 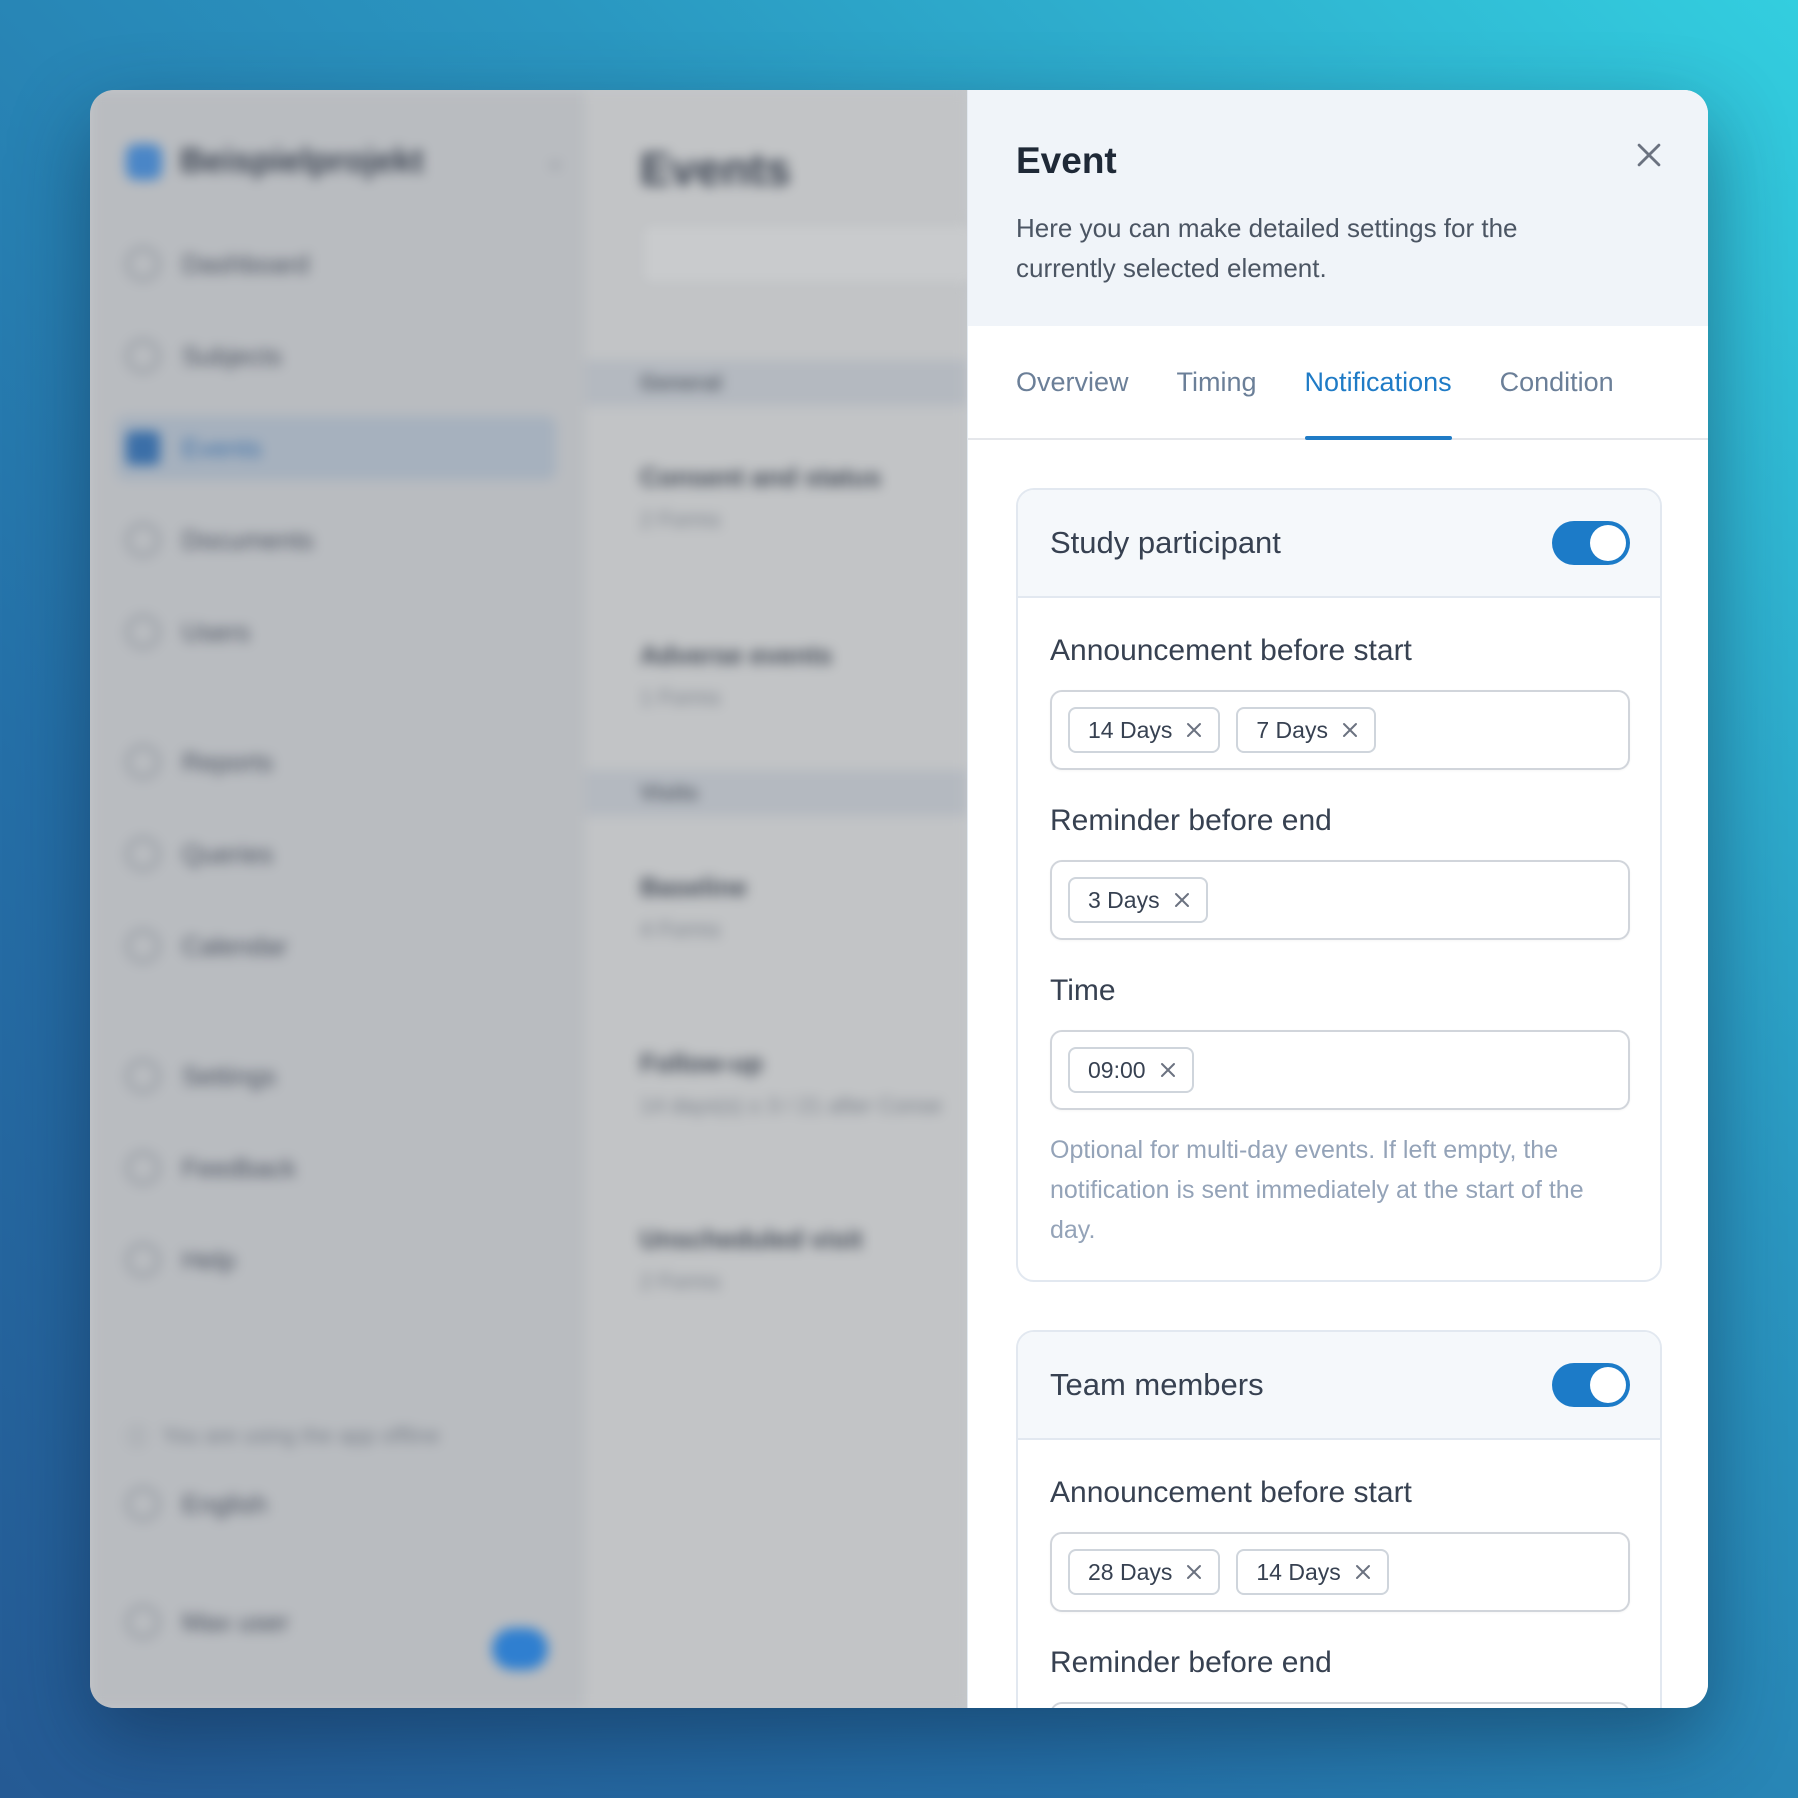 What do you see at coordinates (791, 1083) in the screenshot?
I see `list-item: Follow-up 14 days(s) ± 3 / 21 after Conse` at bounding box center [791, 1083].